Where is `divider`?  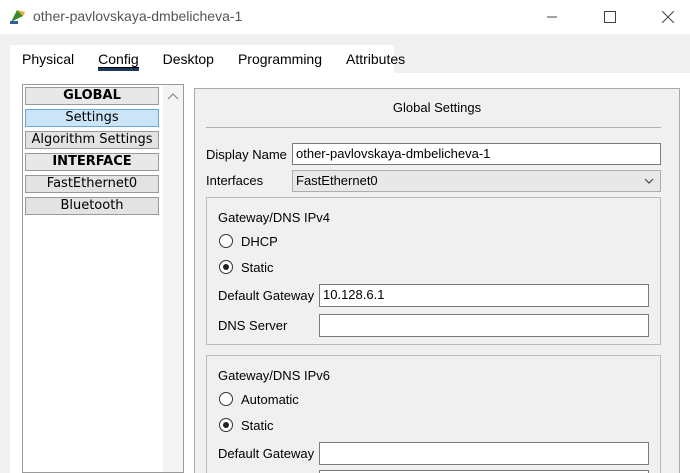 divider is located at coordinates (433, 127).